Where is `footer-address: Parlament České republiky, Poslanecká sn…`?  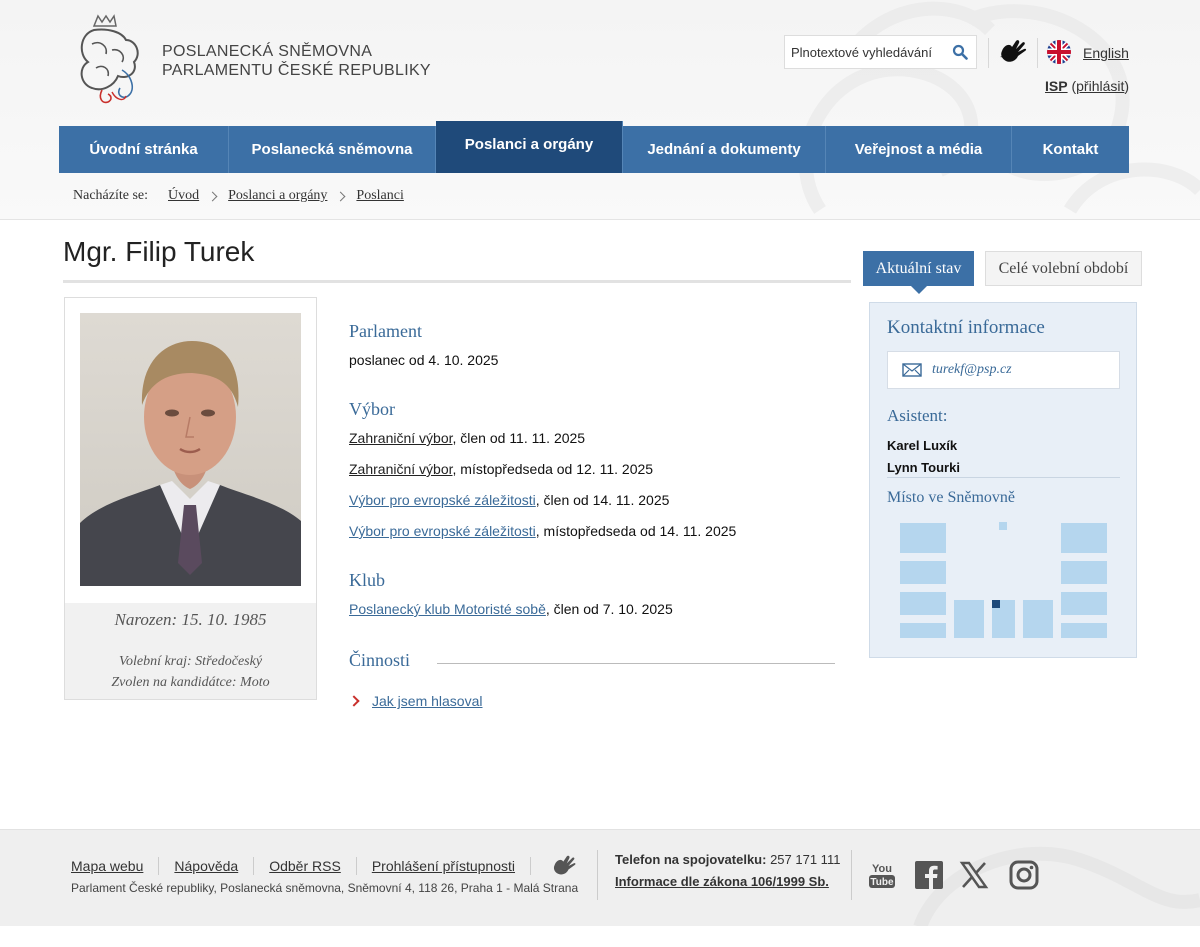 footer-address: Parlament České republiky, Poslanecká sn… is located at coordinates (325, 888).